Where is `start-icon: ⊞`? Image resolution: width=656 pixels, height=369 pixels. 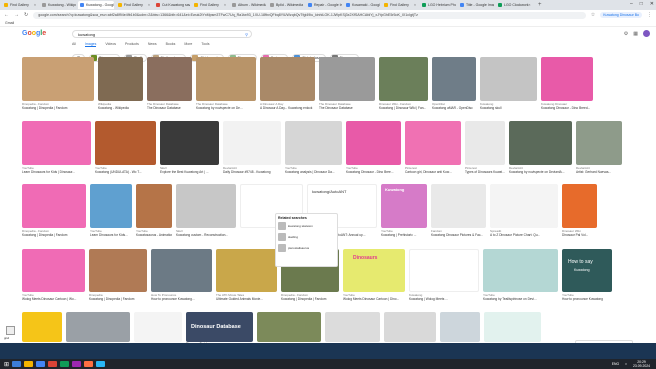
start-icon: ⊞ is located at coordinates (6, 364).